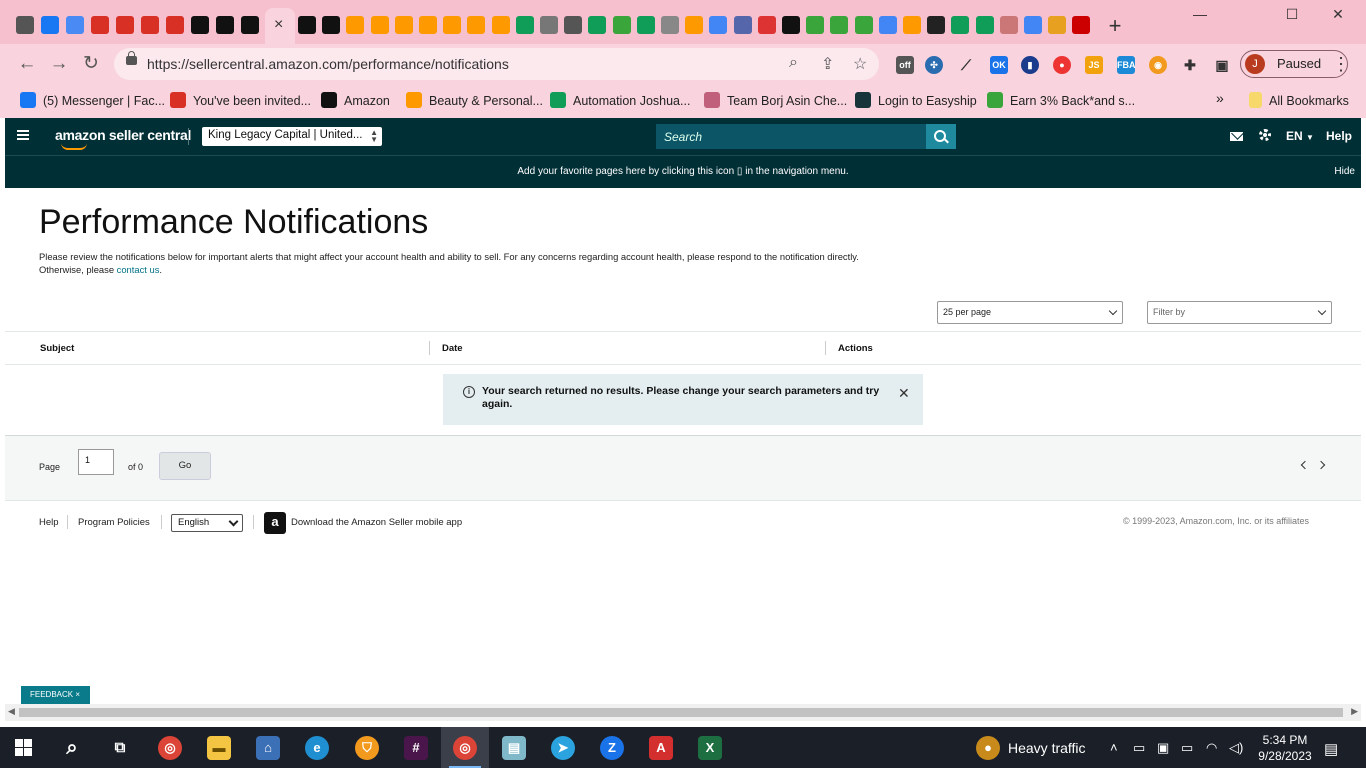  What do you see at coordinates (72, 748) in the screenshot?
I see `search-icon: ⌕` at bounding box center [72, 748].